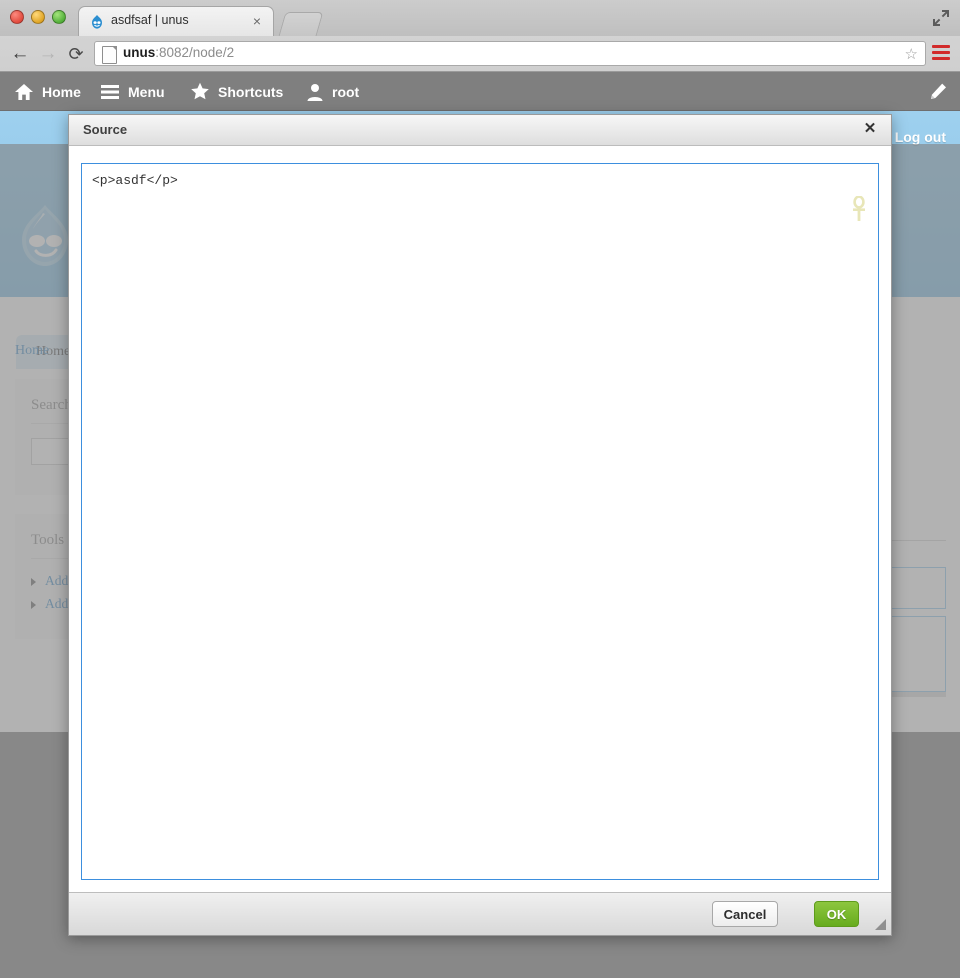  I want to click on close-icon: ✕, so click(870, 129).